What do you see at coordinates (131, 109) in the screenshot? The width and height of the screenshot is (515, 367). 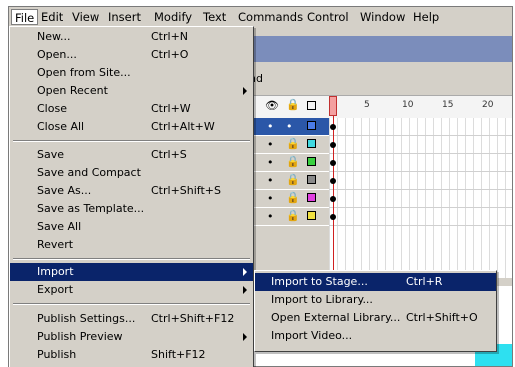 I see `menu-item-close: Close Ctrl+W` at bounding box center [131, 109].